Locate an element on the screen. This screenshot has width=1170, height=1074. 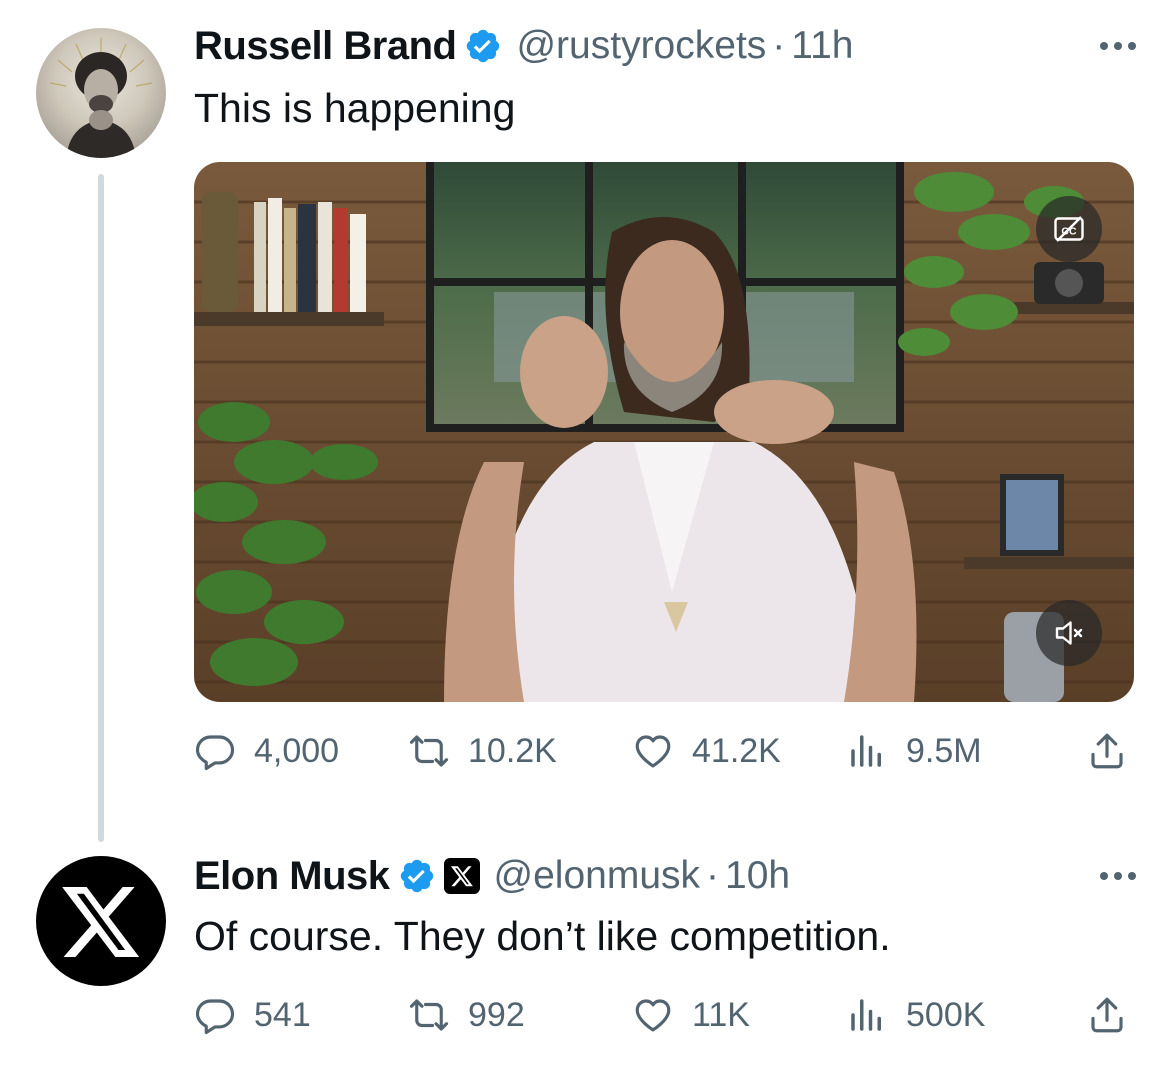
captions-off-button: CC is located at coordinates (1069, 229).